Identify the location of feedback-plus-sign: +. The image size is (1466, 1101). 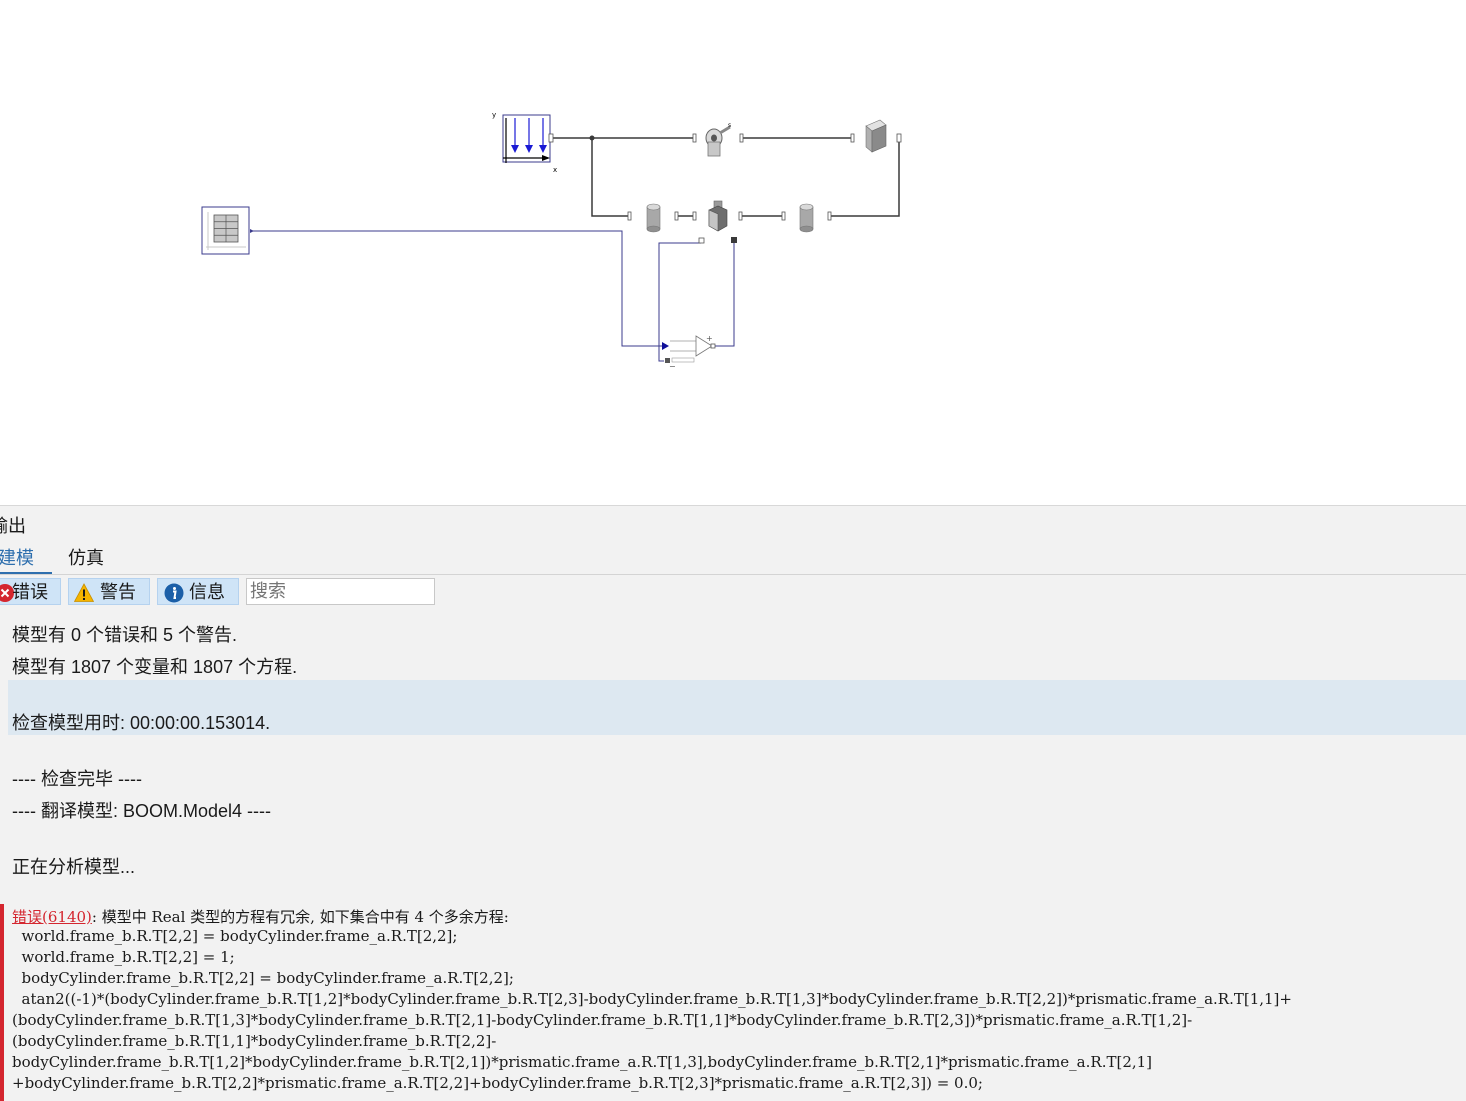
(709, 338).